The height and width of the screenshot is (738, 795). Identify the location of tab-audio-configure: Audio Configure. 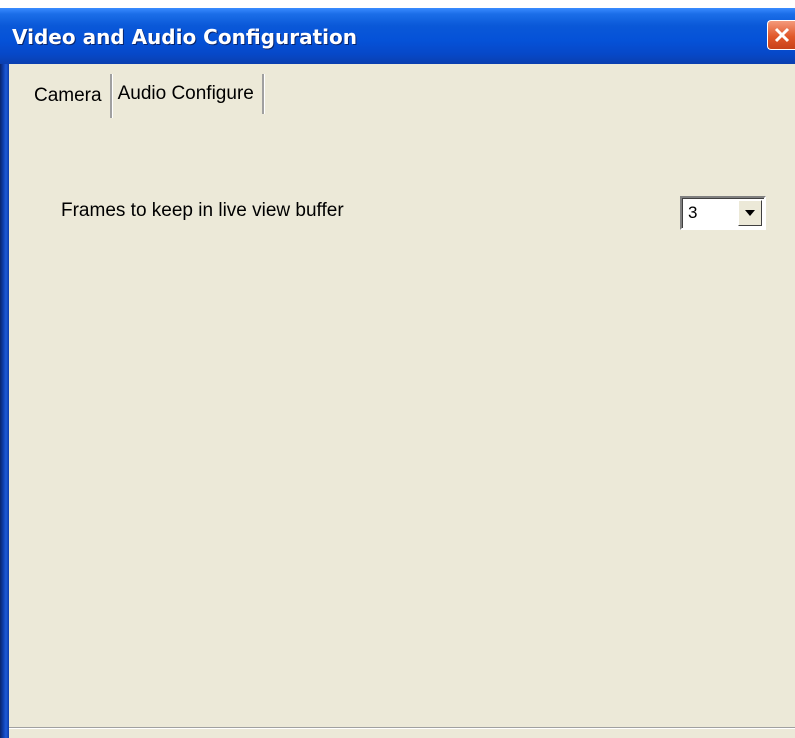
(188, 94).